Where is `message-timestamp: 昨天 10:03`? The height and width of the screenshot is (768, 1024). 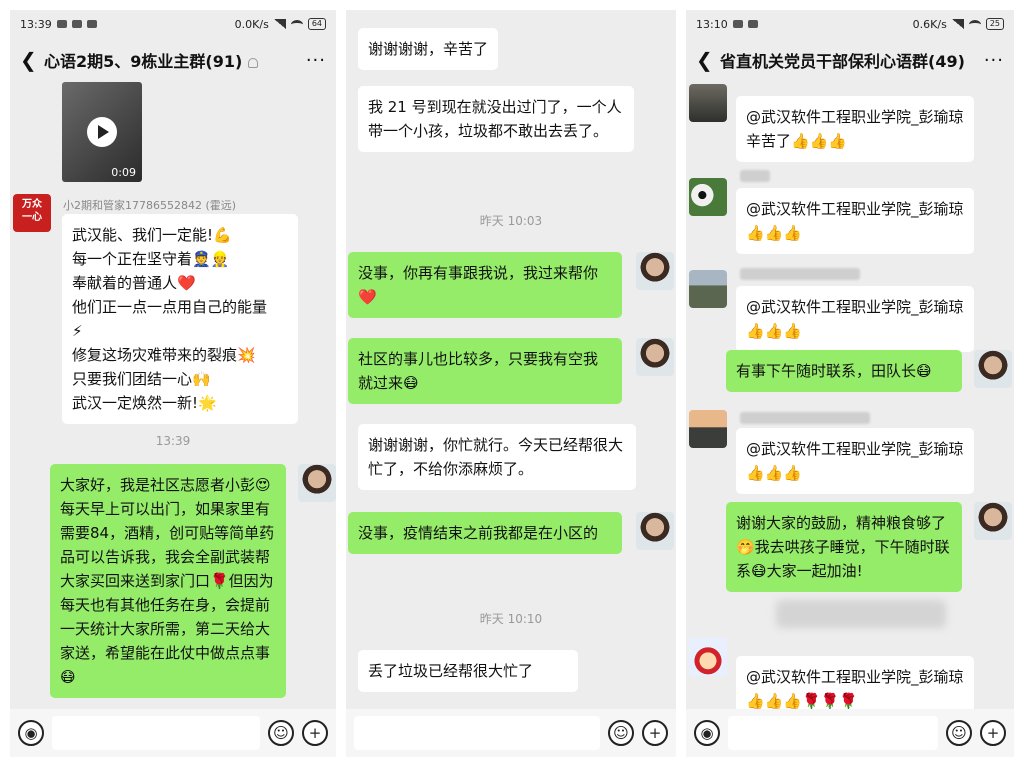 message-timestamp: 昨天 10:03 is located at coordinates (511, 221).